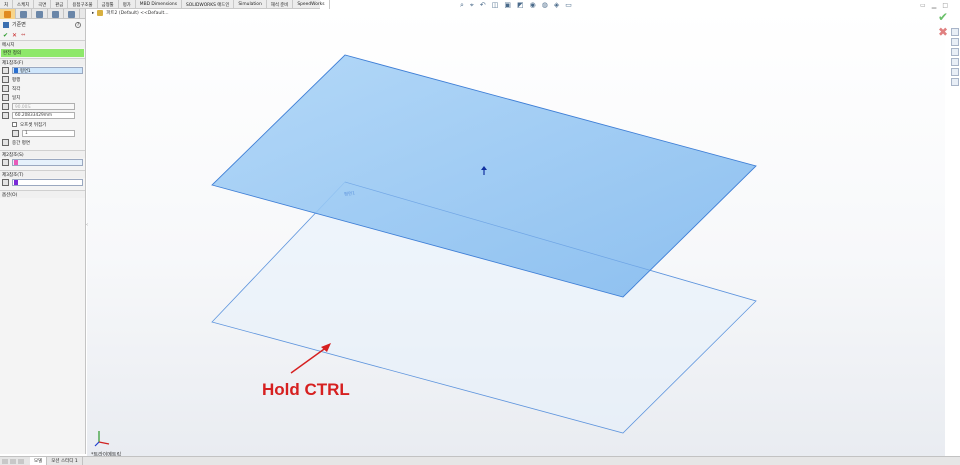  I want to click on configuration-icon, so click(39, 14).